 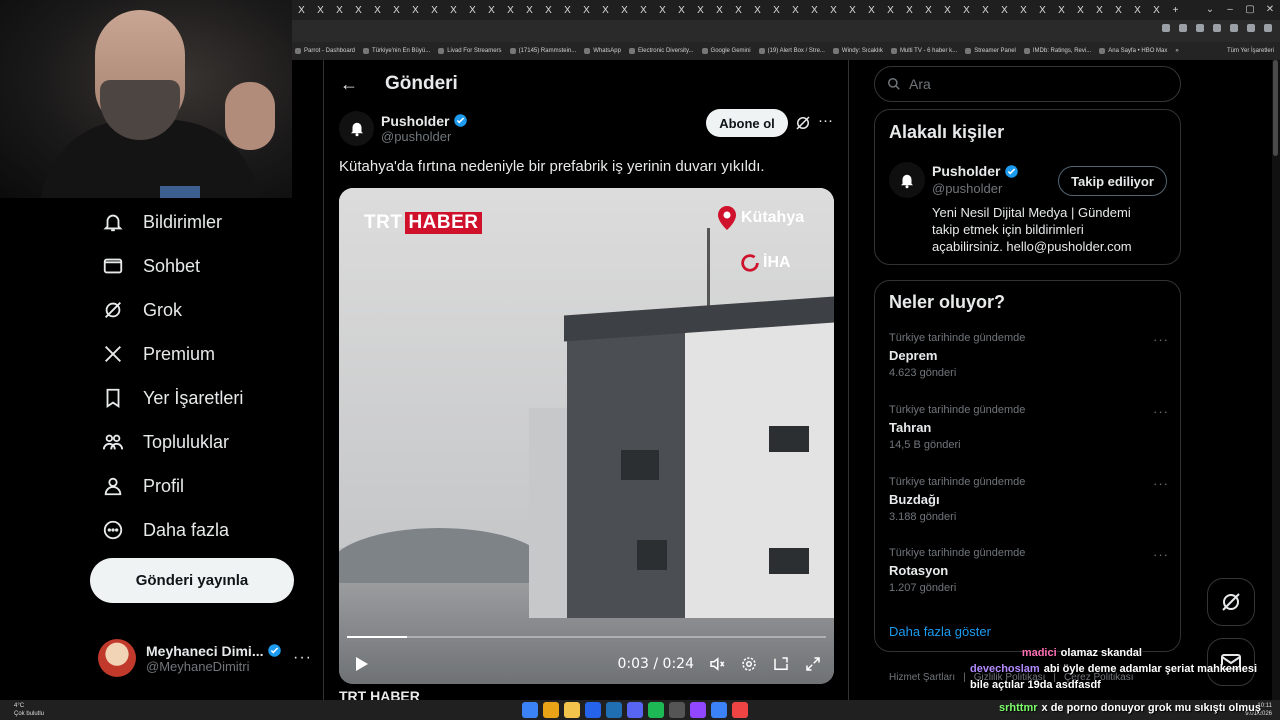 I want to click on grok-floating-button, so click(x=1231, y=602).